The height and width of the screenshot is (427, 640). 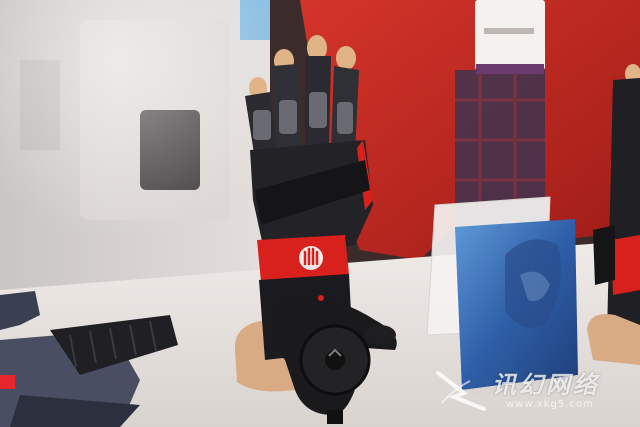 I want to click on watermark-url: www.xkg5.com, so click(x=550, y=404).